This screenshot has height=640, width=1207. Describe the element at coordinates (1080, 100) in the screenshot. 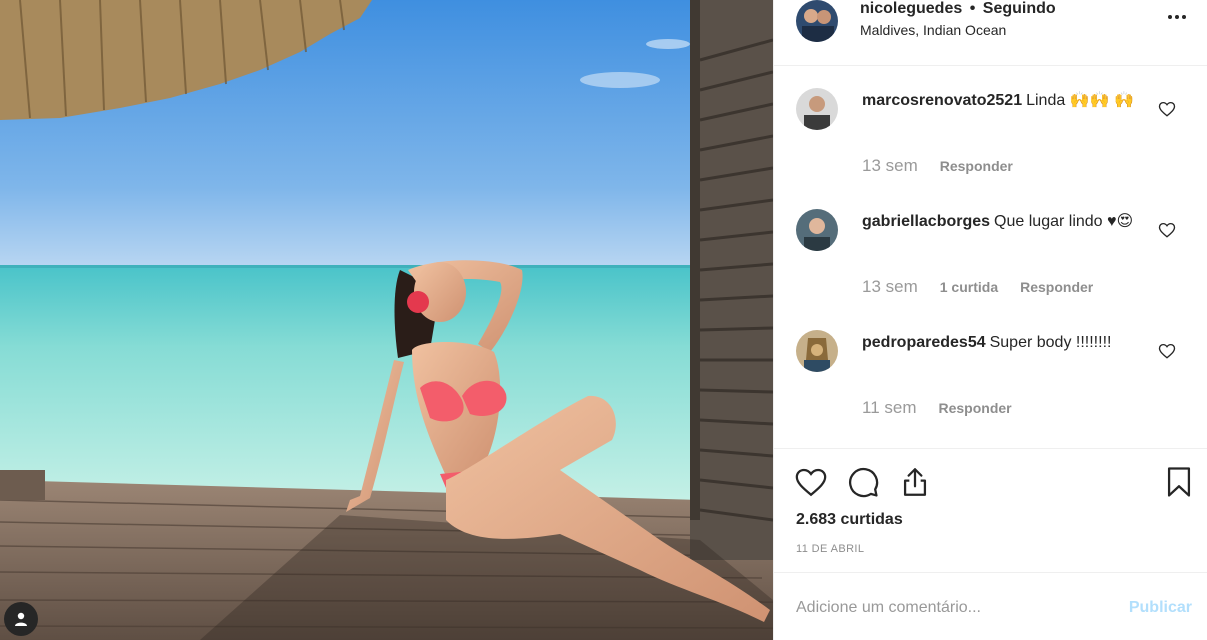

I see `comment-body: Linda 🙌🙌 🙌` at that location.